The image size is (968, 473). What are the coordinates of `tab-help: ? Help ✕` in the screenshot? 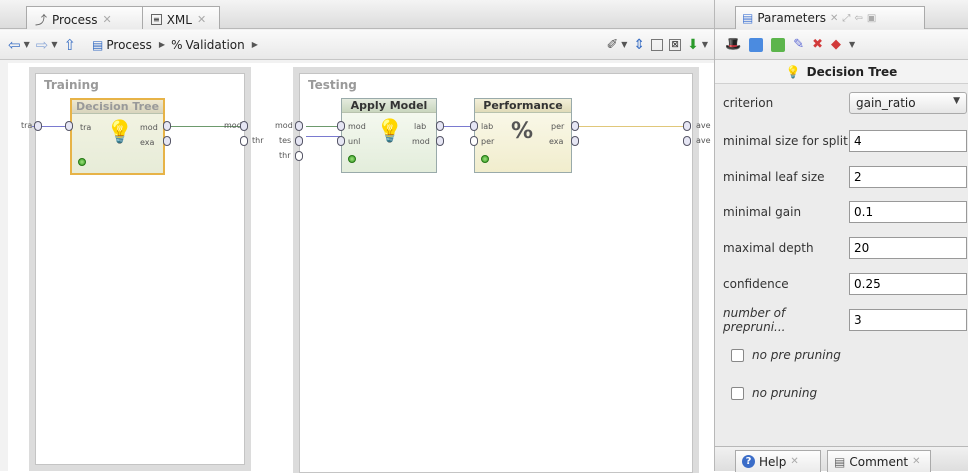 It's located at (778, 461).